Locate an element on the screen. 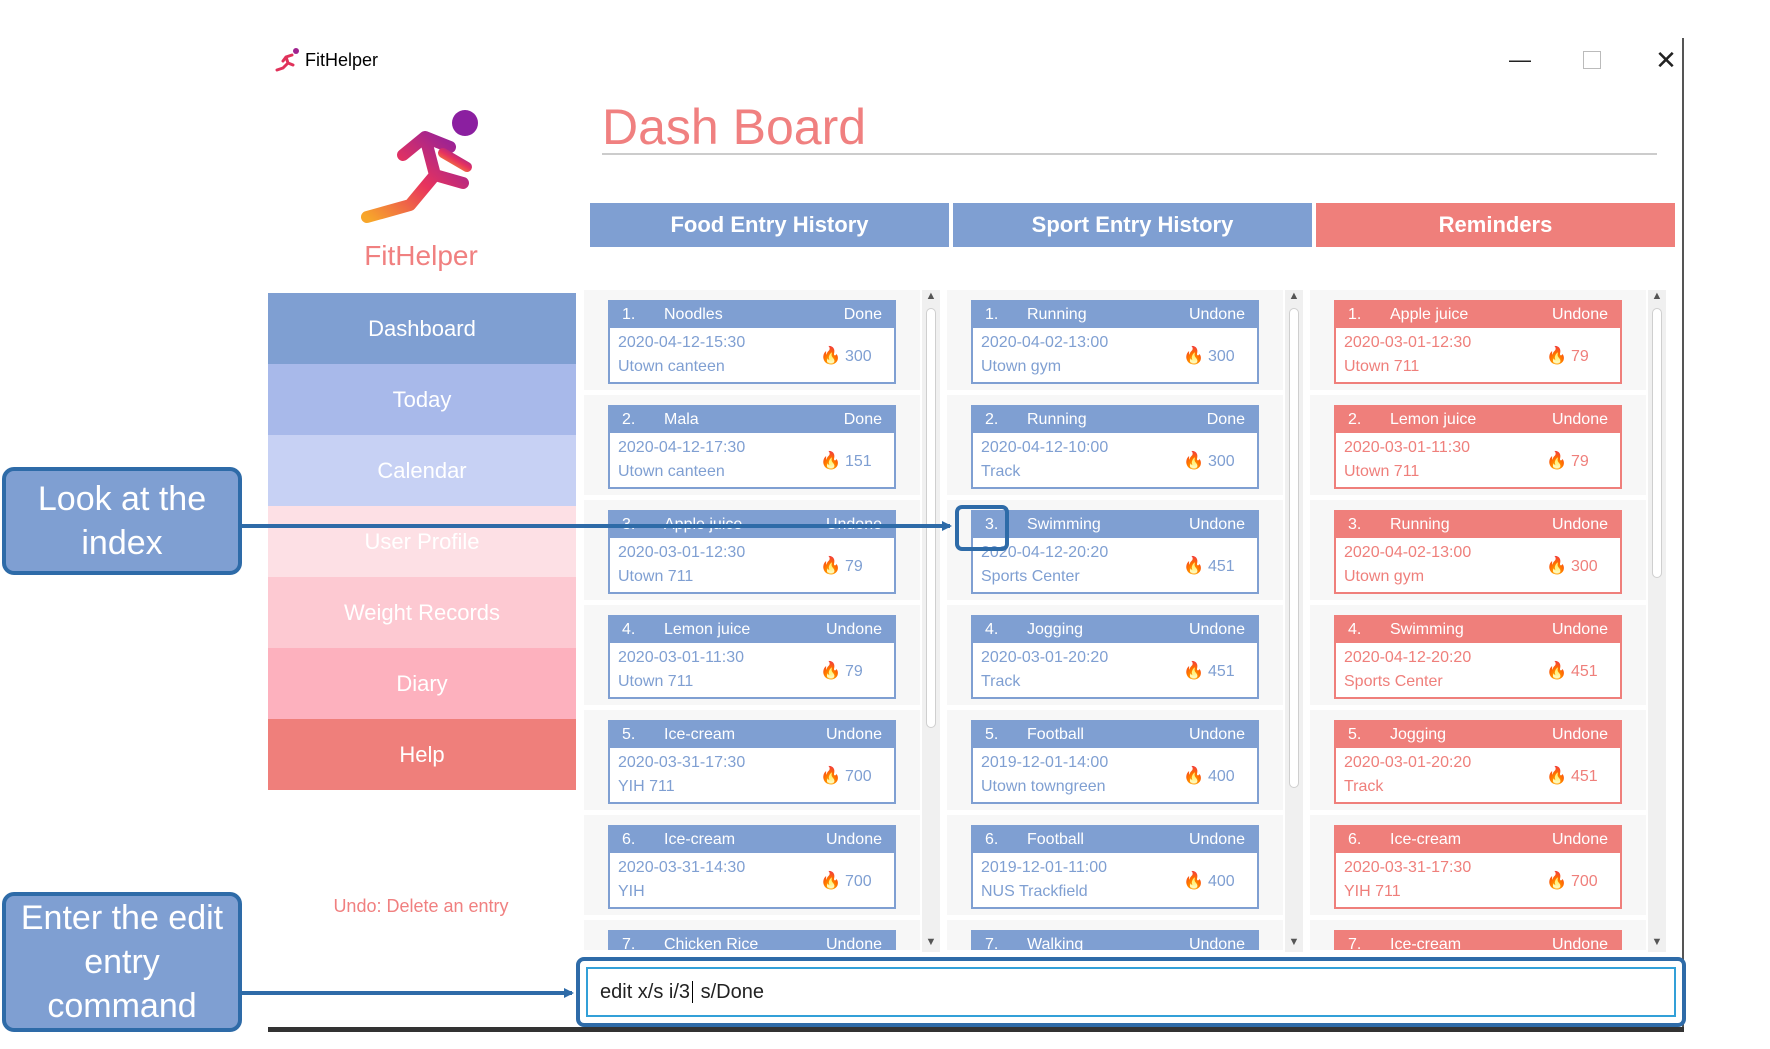 This screenshot has width=1770, height=1049. nav-help: Help is located at coordinates (422, 754).